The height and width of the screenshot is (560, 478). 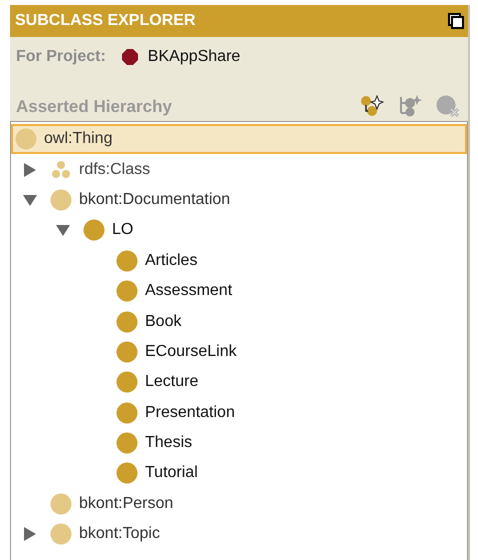 What do you see at coordinates (105, 21) in the screenshot?
I see `panel-title: SUBCLASS EXPLORER` at bounding box center [105, 21].